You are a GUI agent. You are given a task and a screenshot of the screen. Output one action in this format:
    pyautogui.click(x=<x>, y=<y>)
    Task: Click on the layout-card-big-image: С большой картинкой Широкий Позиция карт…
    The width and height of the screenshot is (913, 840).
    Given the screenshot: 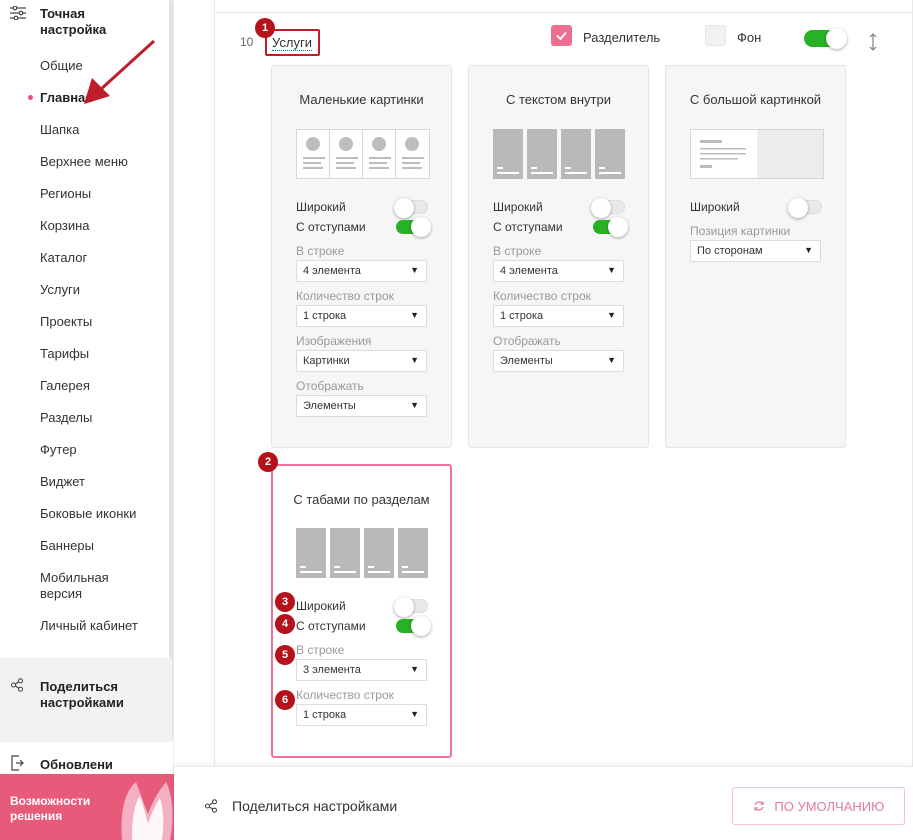 What is the action you would take?
    pyautogui.click(x=755, y=256)
    